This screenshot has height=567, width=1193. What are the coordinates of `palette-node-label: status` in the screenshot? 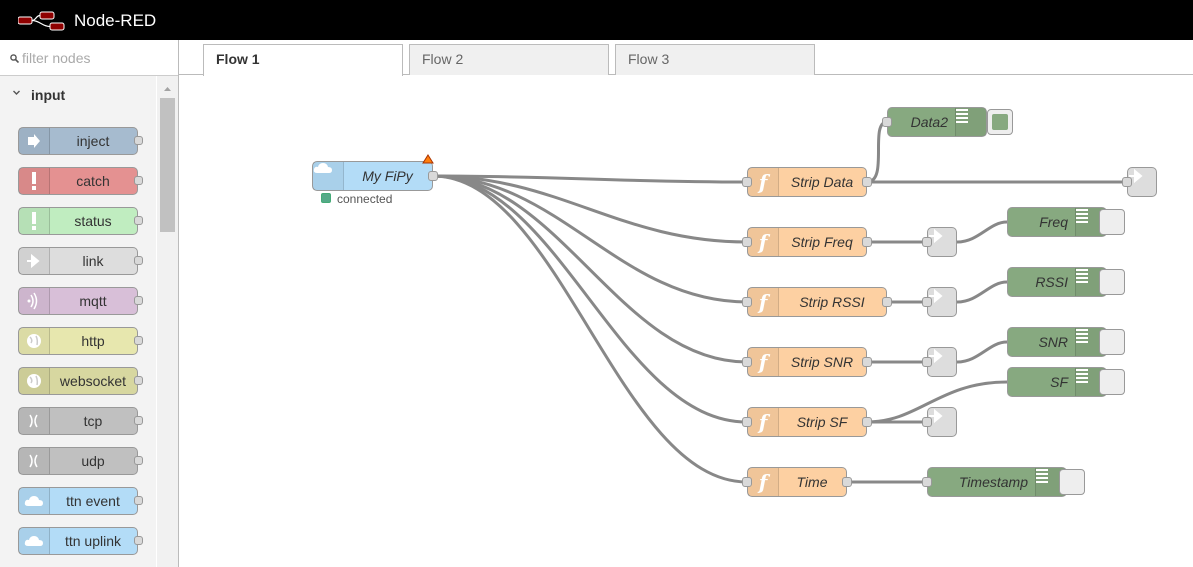 It's located at (93, 221).